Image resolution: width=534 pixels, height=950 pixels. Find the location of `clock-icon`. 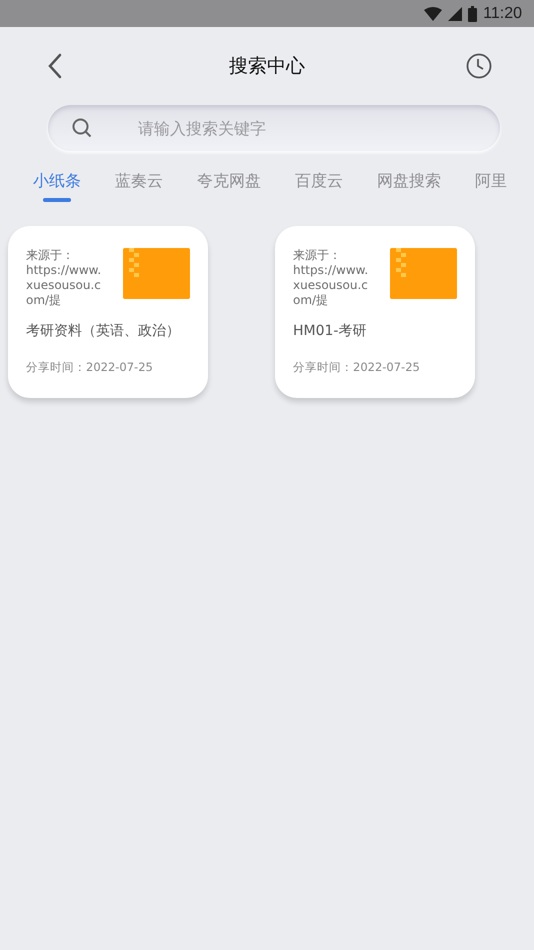

clock-icon is located at coordinates (479, 66).